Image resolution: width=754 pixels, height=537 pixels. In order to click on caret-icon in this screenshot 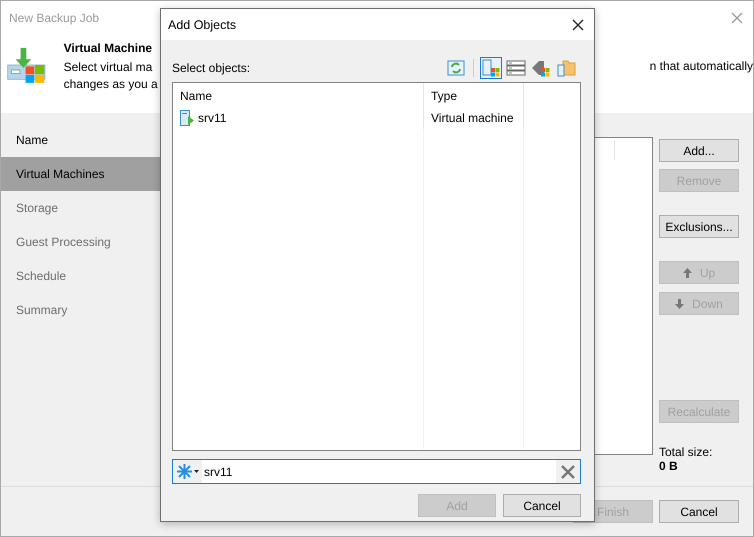, I will do `click(196, 471)`.